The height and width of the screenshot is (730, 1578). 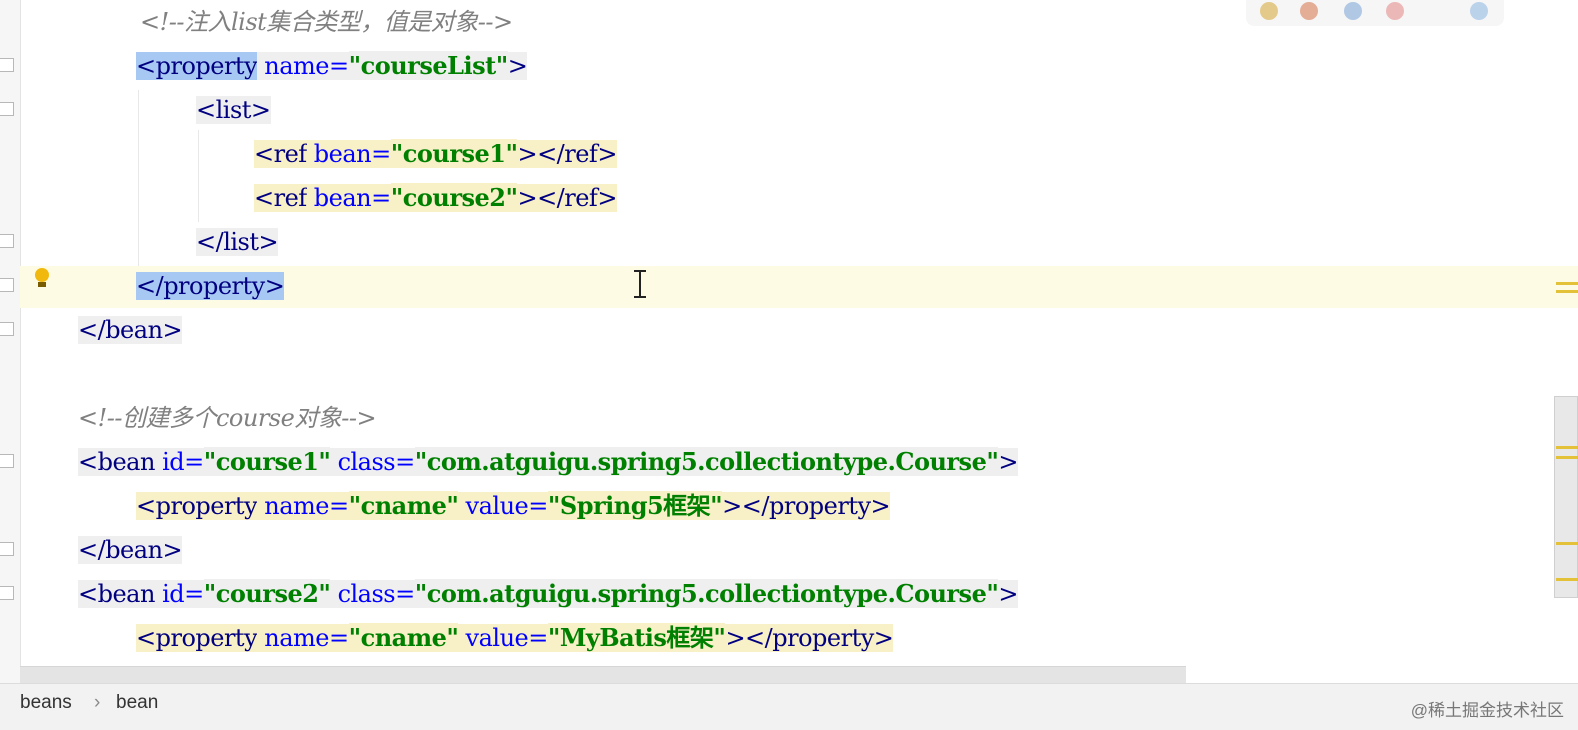 I want to click on editor-gutter, so click(x=10, y=341).